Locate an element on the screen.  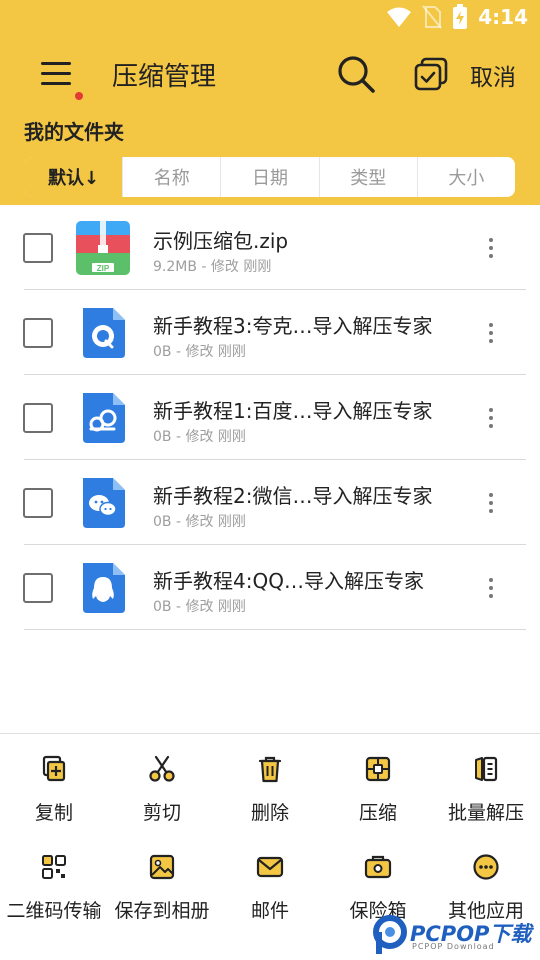
search-button is located at coordinates (356, 74).